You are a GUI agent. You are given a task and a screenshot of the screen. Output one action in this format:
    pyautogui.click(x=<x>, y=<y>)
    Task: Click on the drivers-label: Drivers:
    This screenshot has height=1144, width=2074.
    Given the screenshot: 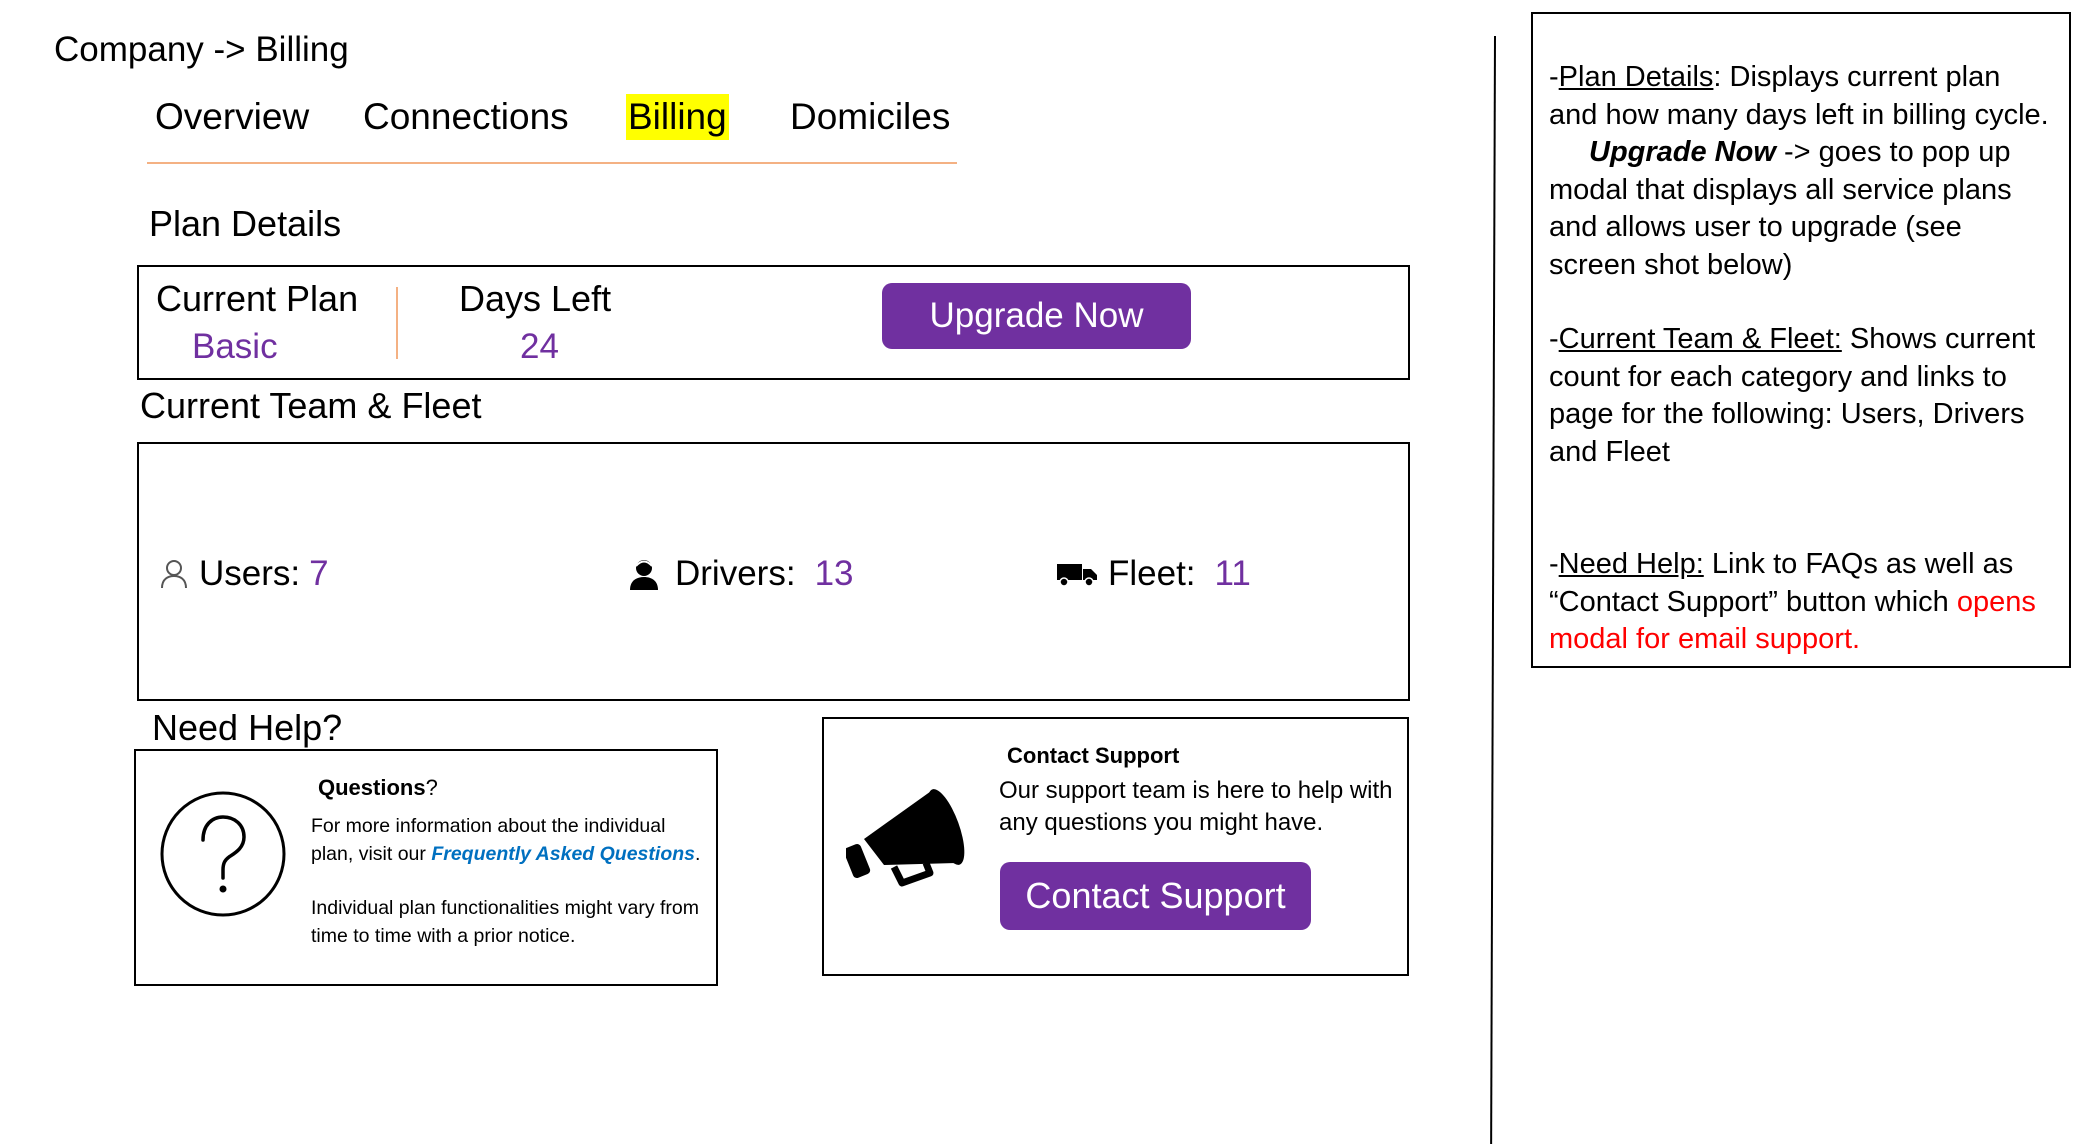 What is the action you would take?
    pyautogui.click(x=735, y=573)
    